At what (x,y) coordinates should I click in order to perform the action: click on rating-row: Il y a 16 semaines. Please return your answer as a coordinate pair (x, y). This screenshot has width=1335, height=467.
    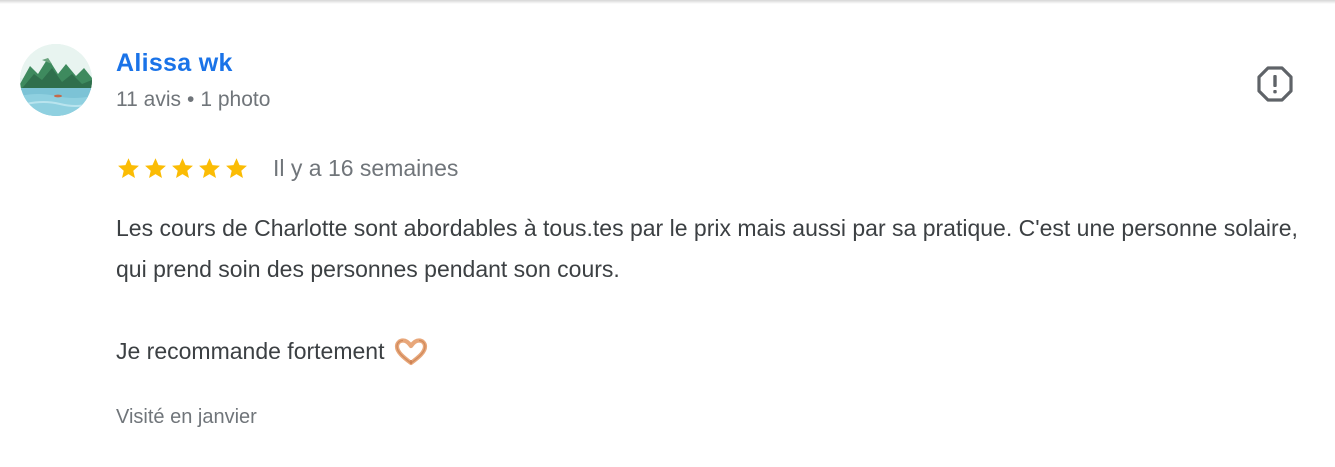
    Looking at the image, I should click on (287, 168).